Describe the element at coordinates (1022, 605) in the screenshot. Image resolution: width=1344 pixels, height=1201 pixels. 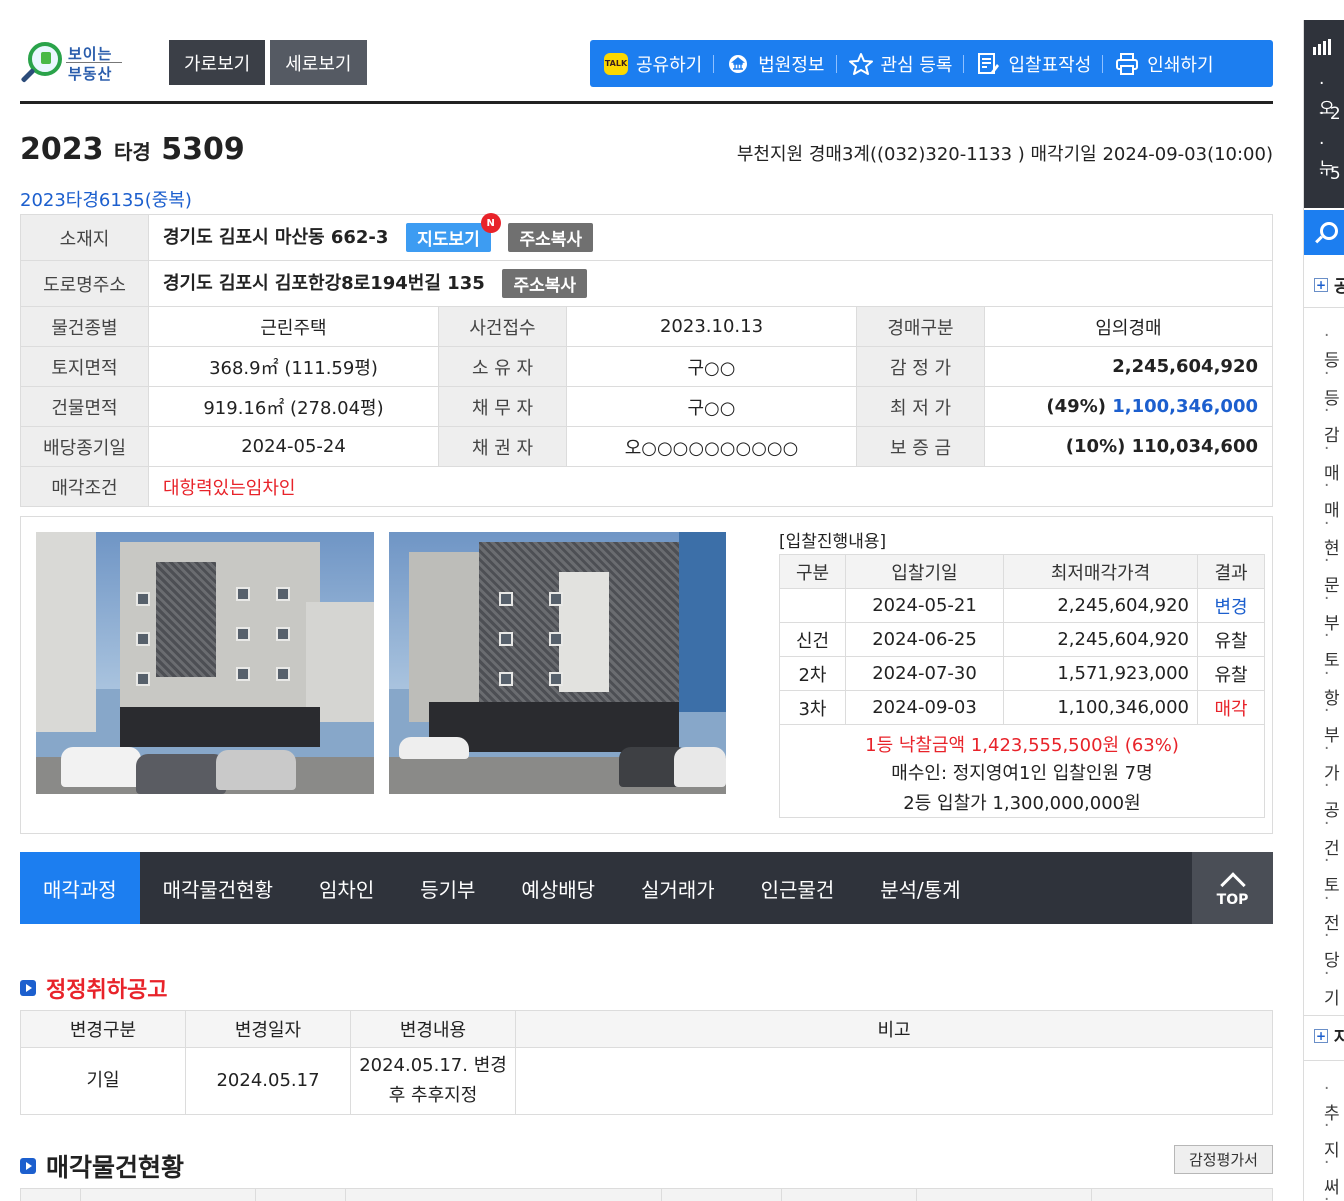
I see `table-row: 2024-05-21 2,245,604,920 변경` at that location.